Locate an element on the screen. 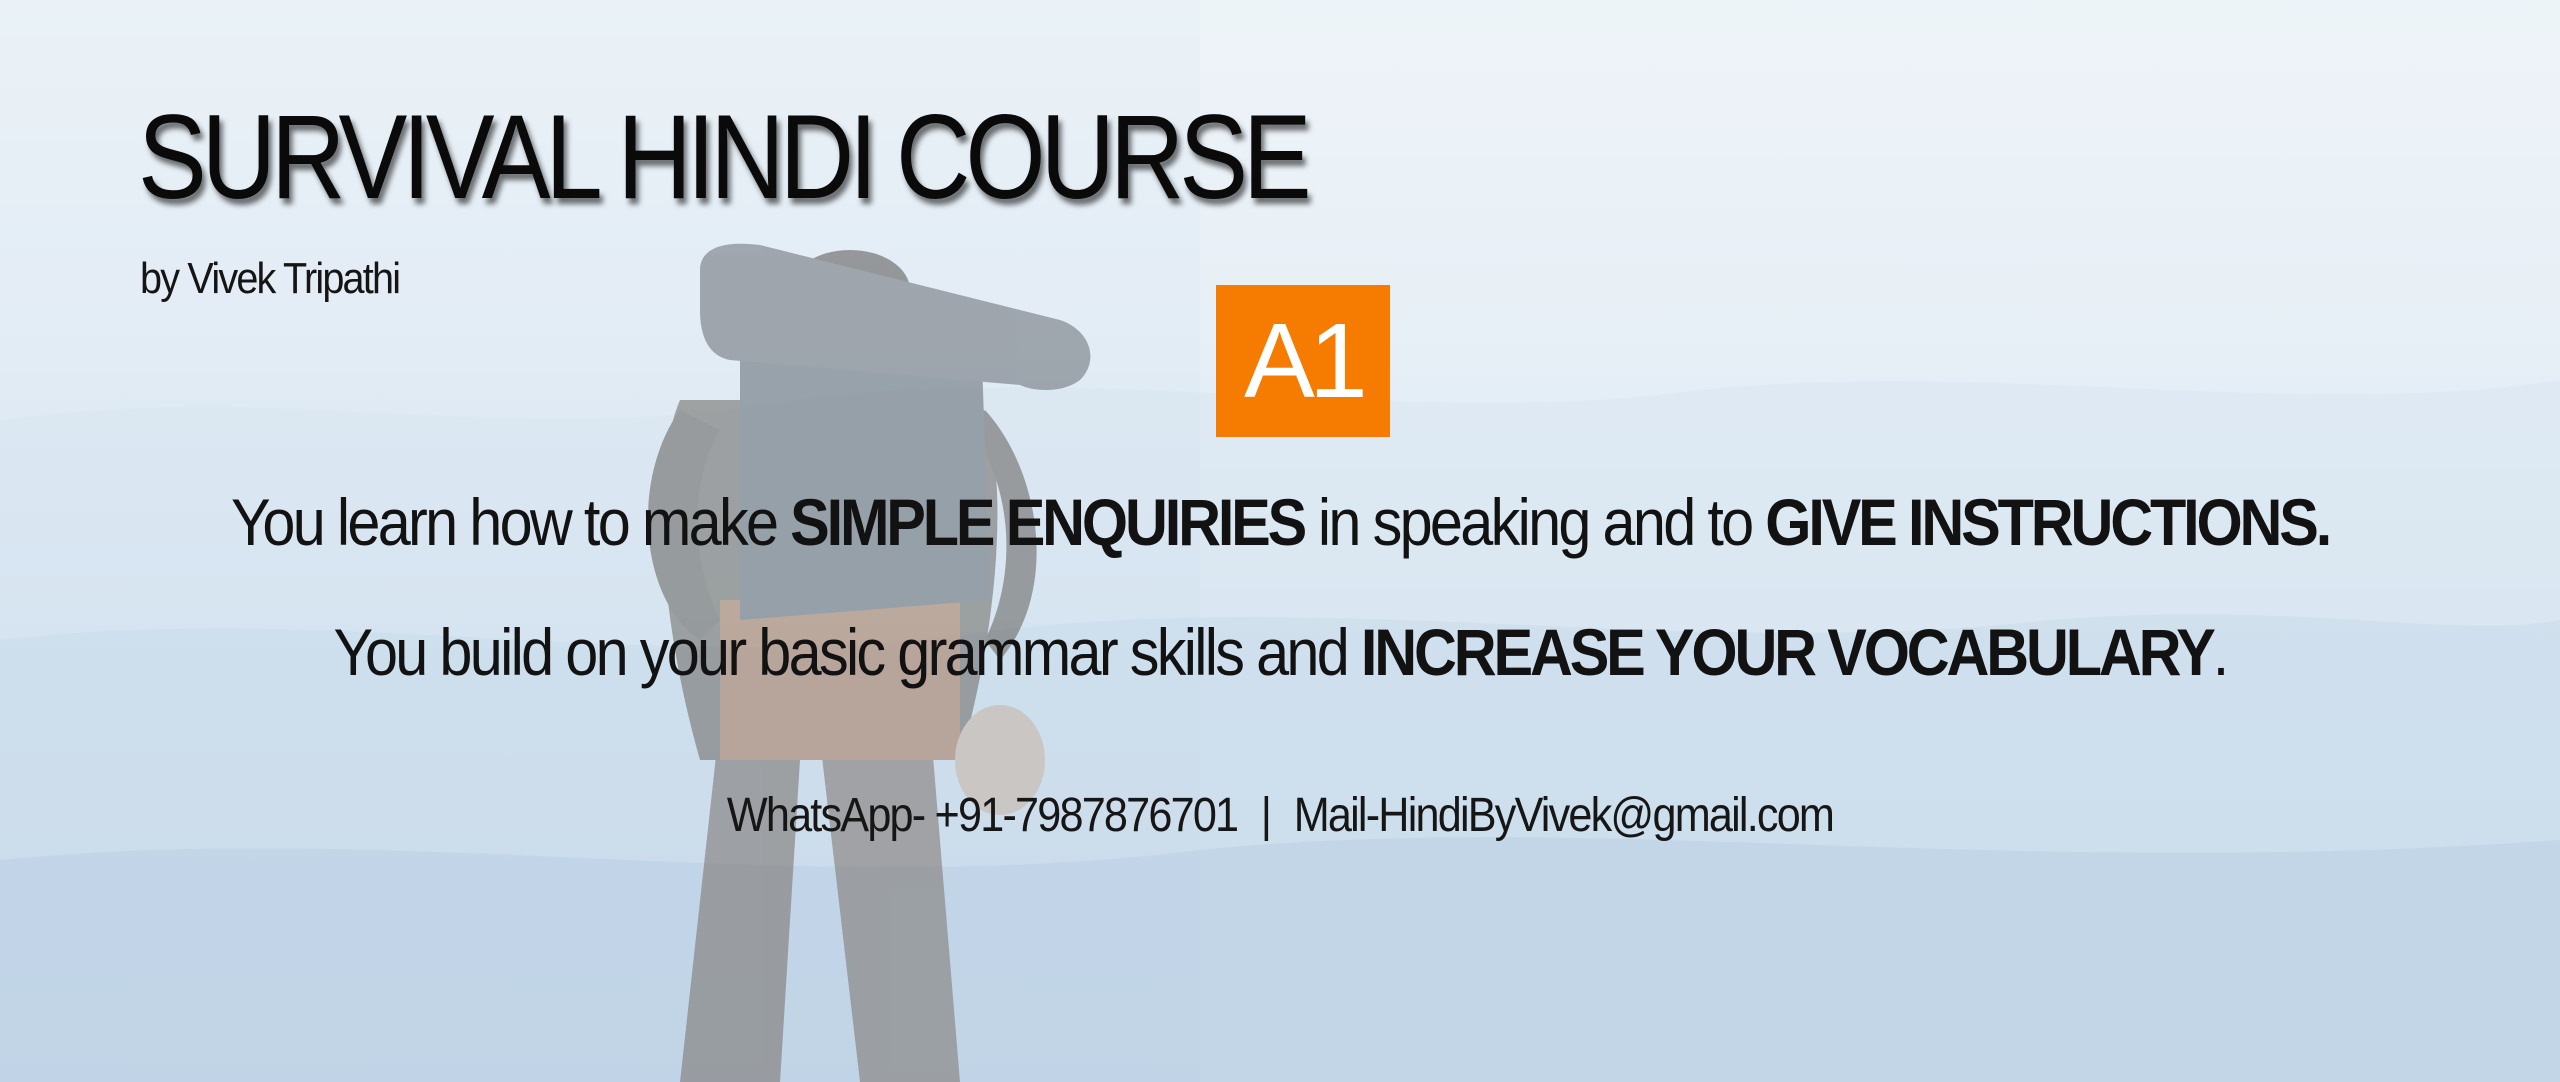 The width and height of the screenshot is (2560, 1082). course-title: SURVIVAL HINDI COURSE is located at coordinates (725, 157).